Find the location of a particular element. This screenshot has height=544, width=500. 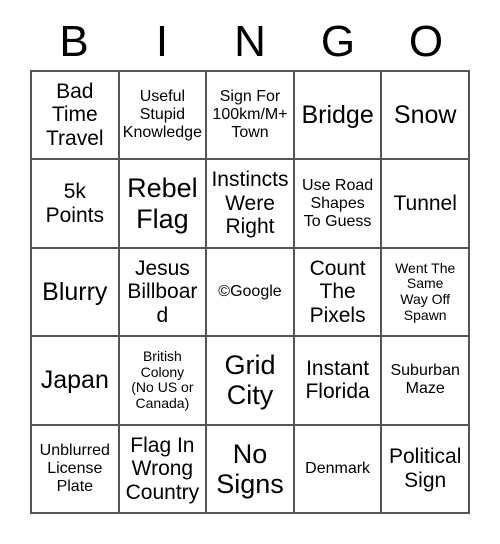

bingo-cell: No Signs is located at coordinates (251, 469).